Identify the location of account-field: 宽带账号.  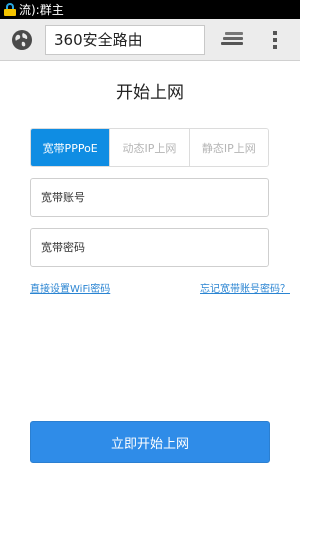
(149, 197).